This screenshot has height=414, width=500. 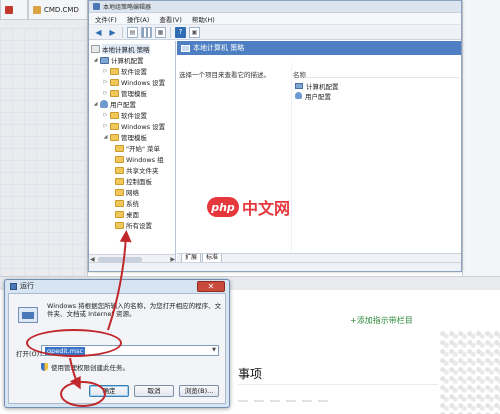 What do you see at coordinates (114, 104) in the screenshot?
I see `tree-item-user-config: ◢ 用户配置` at bounding box center [114, 104].